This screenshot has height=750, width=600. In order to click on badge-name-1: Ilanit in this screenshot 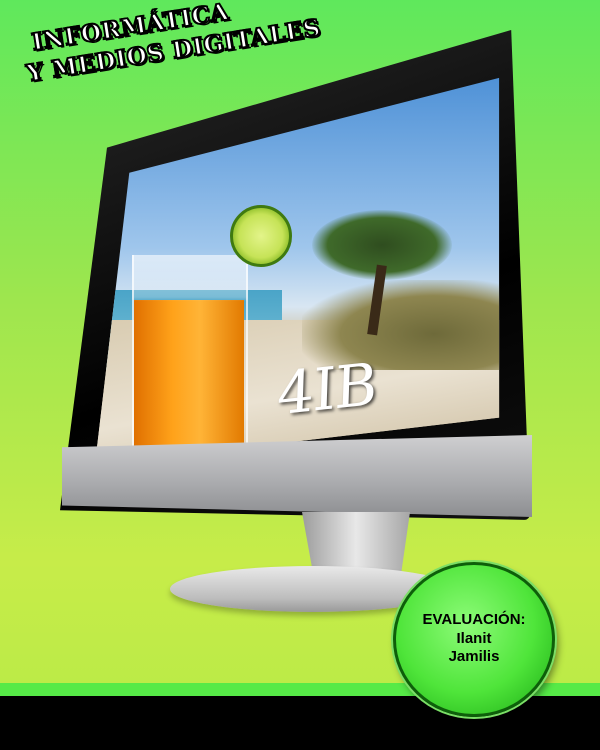, I will do `click(474, 638)`.